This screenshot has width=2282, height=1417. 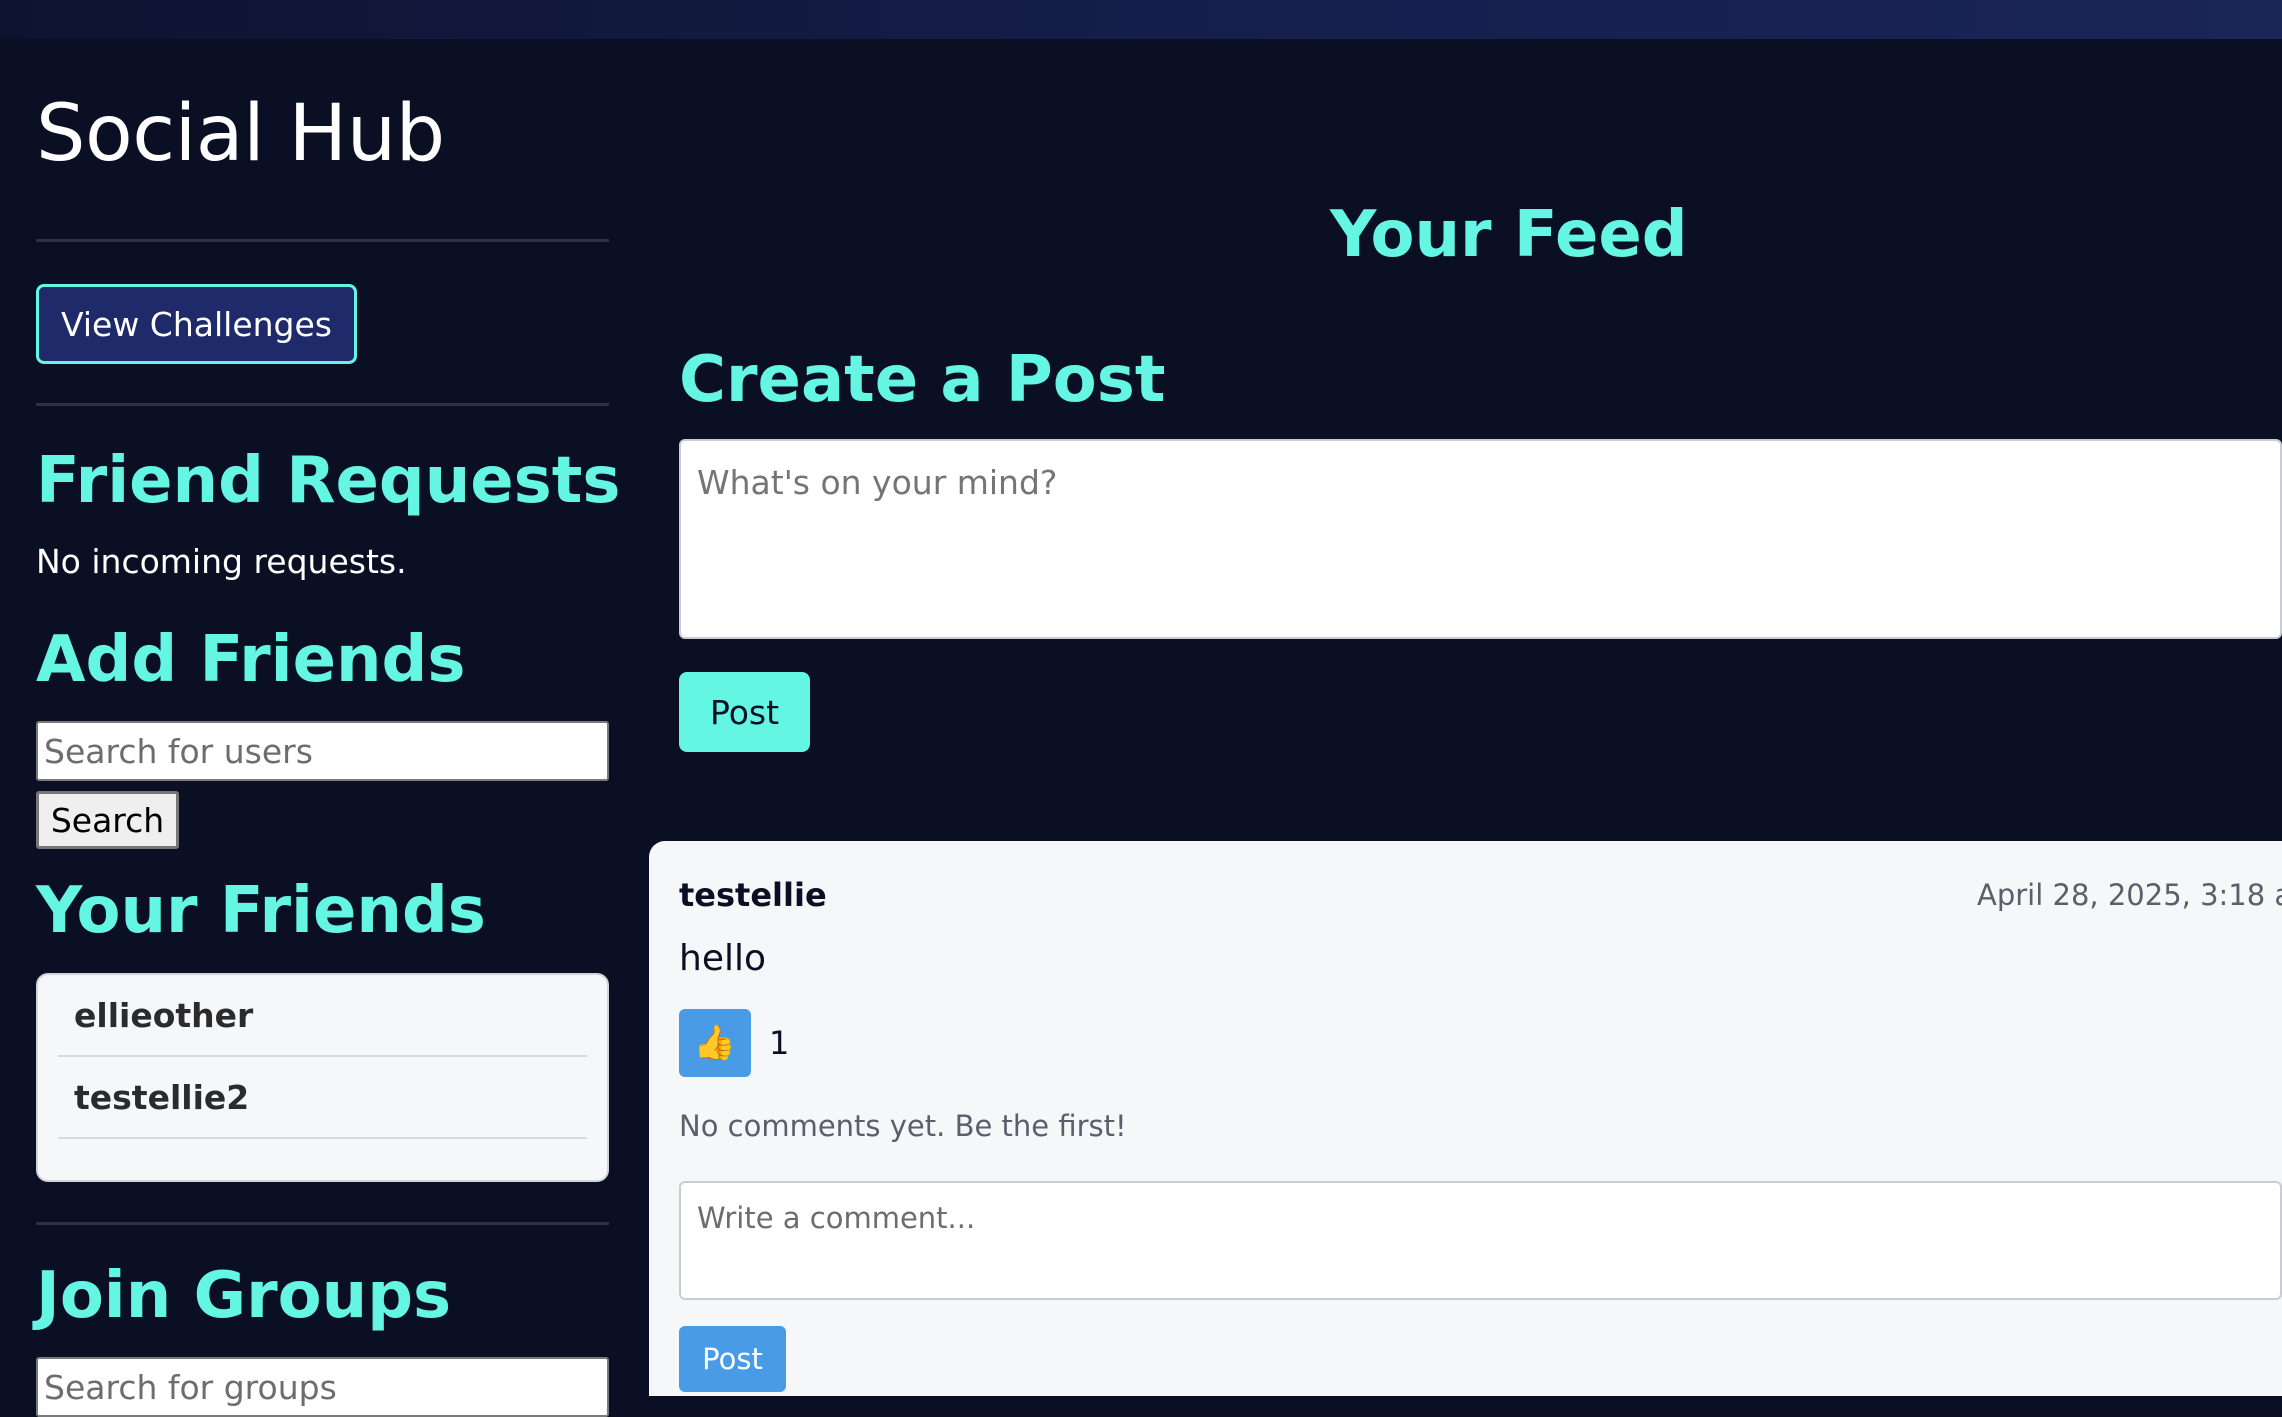 I want to click on join-groups-heading: Join Groups, so click(x=244, y=1296).